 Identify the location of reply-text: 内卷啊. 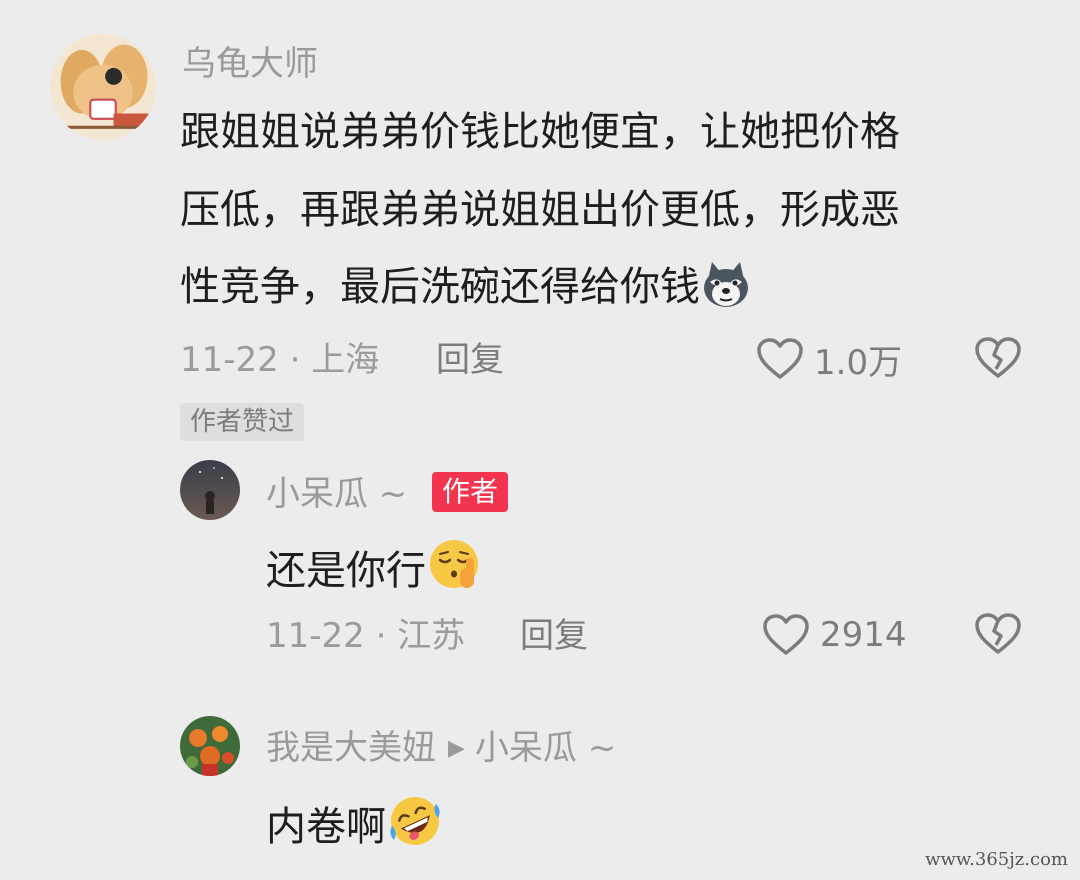
(355, 823).